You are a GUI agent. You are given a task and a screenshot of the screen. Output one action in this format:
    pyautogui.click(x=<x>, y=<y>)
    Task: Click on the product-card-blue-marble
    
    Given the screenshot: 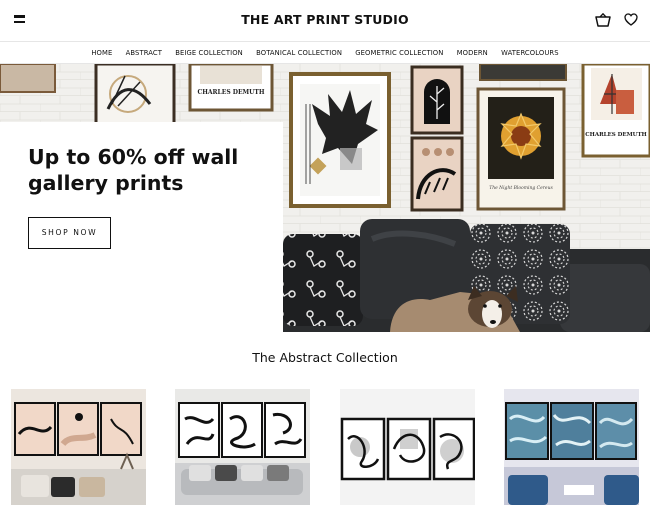 What is the action you would take?
    pyautogui.click(x=571, y=447)
    